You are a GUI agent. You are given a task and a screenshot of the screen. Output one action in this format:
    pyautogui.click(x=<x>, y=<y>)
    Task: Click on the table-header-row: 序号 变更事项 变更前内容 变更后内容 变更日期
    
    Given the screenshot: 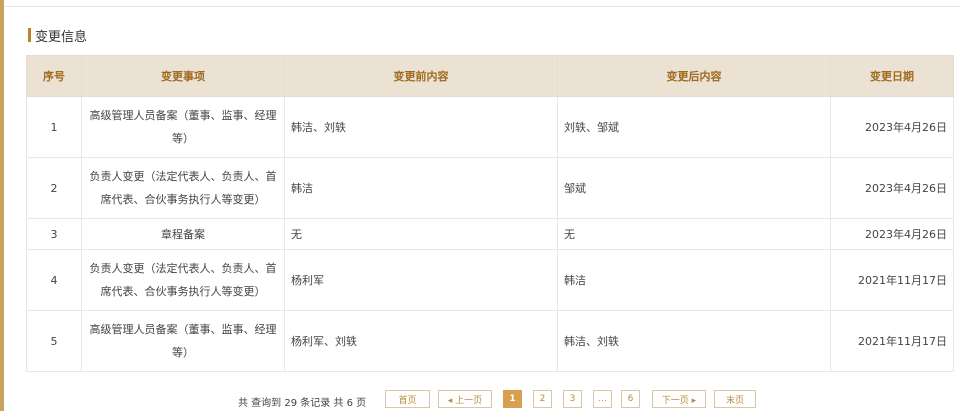 What is the action you would take?
    pyautogui.click(x=490, y=76)
    